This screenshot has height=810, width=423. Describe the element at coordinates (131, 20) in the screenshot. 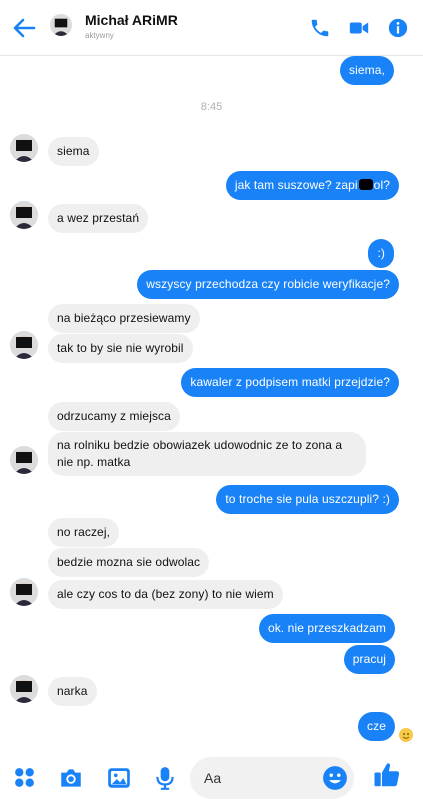

I see `contact-name: Michał ARiMR` at that location.